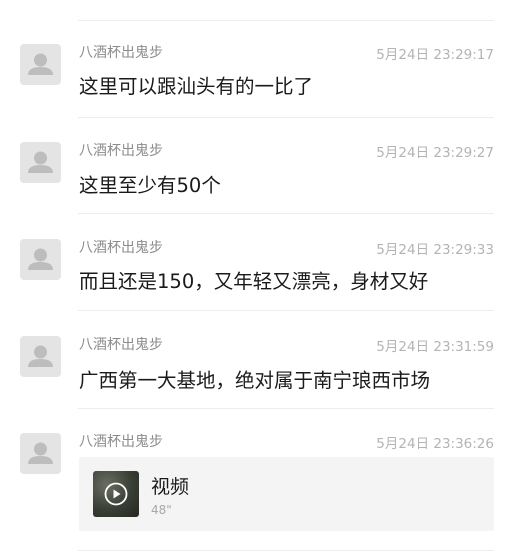 This screenshot has height=554, width=506. I want to click on message-text: 这里至少有50个, so click(150, 185).